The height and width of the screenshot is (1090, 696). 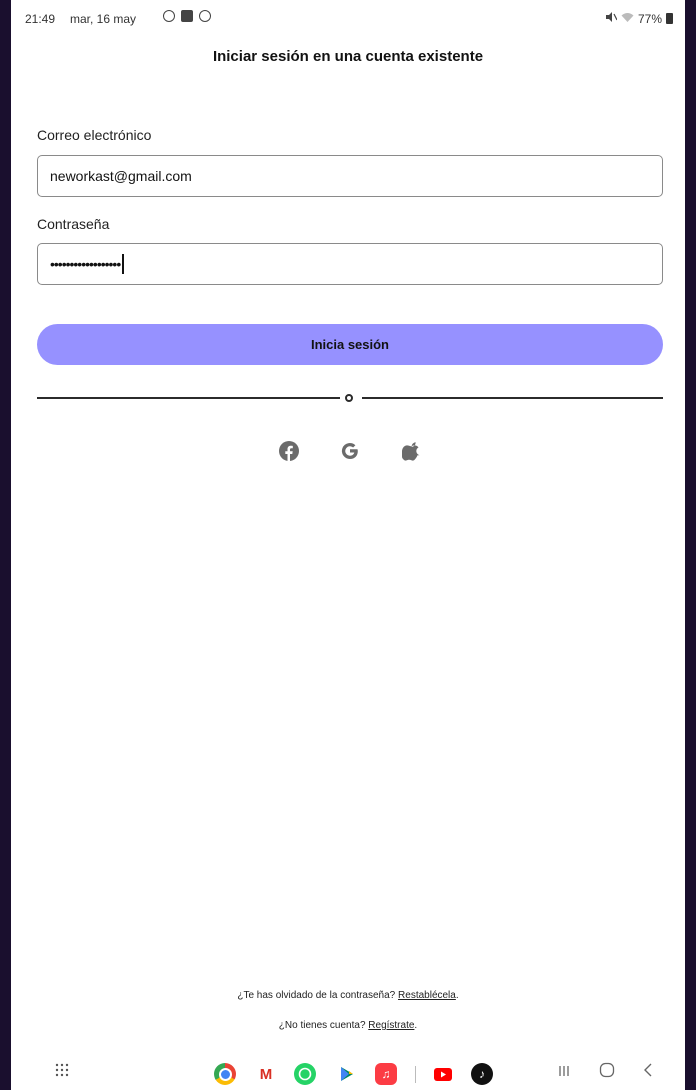 What do you see at coordinates (391, 1025) in the screenshot?
I see `signup-link: Regístrate` at bounding box center [391, 1025].